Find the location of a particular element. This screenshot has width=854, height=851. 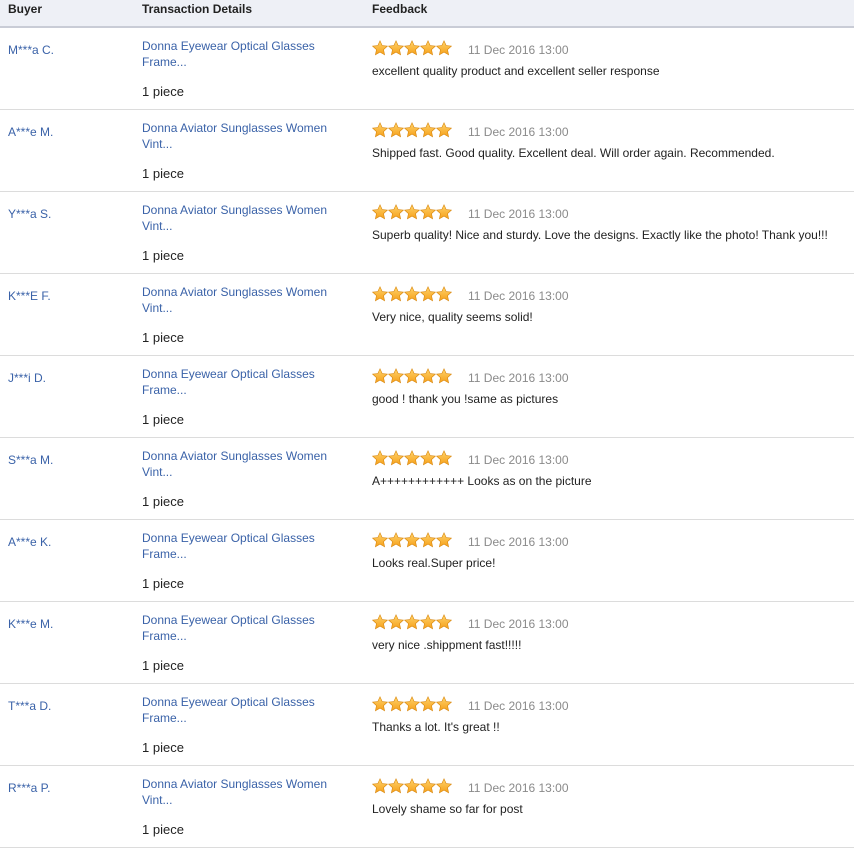

buyer-name: Y***a S. is located at coordinates (29, 214).